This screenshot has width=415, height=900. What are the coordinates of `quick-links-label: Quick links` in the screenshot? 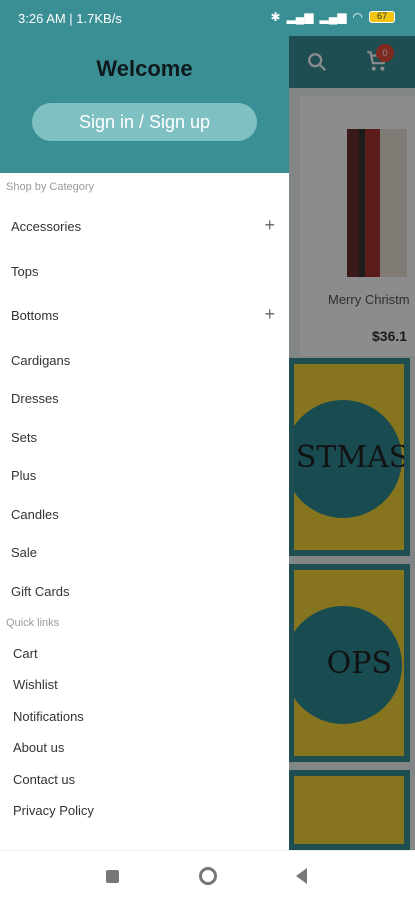 It's located at (33, 623).